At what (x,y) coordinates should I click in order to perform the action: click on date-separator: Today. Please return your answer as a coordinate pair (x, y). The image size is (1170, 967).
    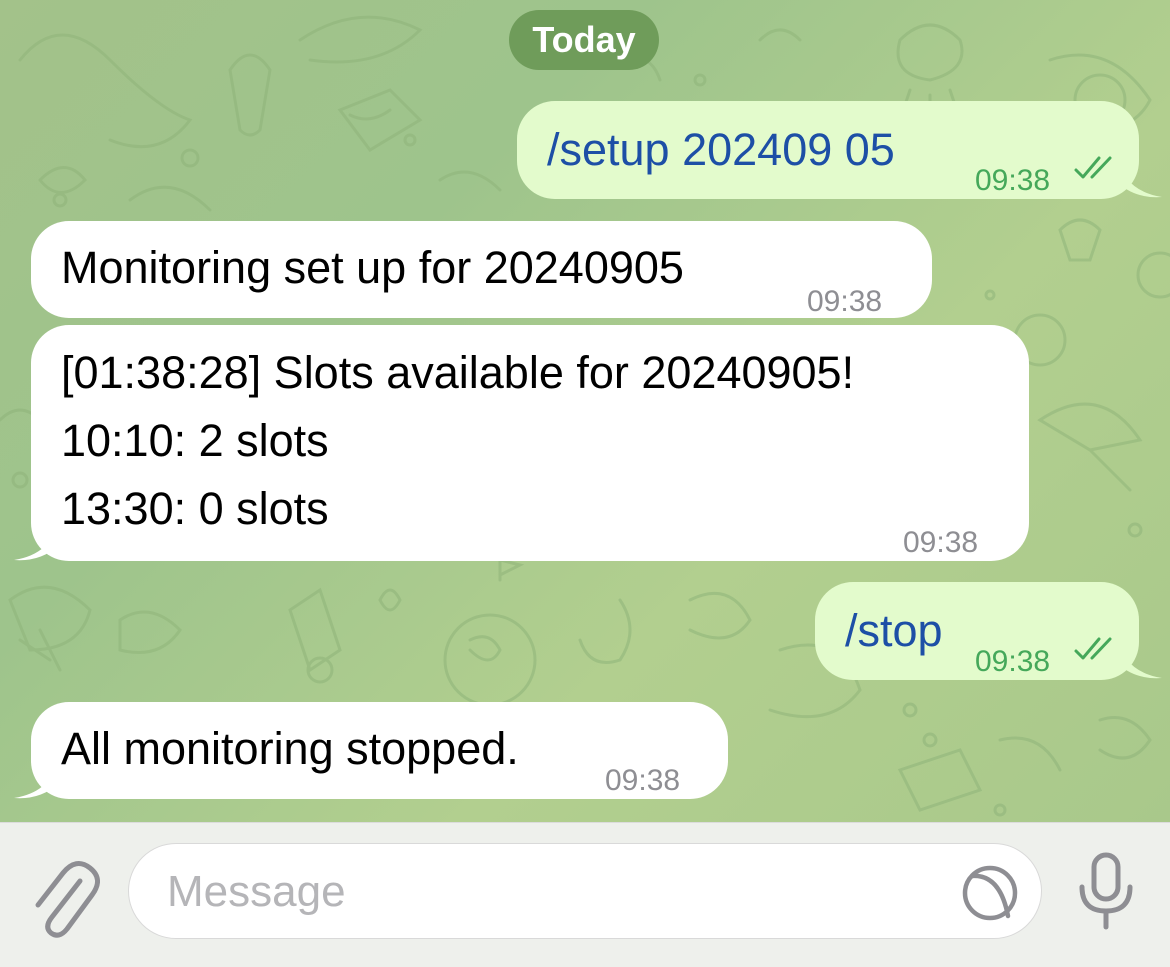
    Looking at the image, I should click on (584, 40).